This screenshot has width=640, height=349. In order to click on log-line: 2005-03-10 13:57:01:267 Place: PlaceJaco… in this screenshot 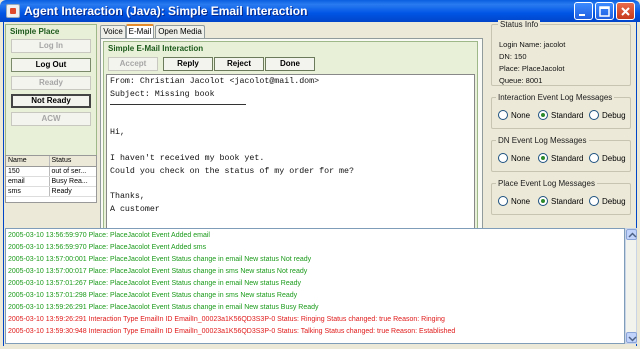, I will do `click(155, 283)`.